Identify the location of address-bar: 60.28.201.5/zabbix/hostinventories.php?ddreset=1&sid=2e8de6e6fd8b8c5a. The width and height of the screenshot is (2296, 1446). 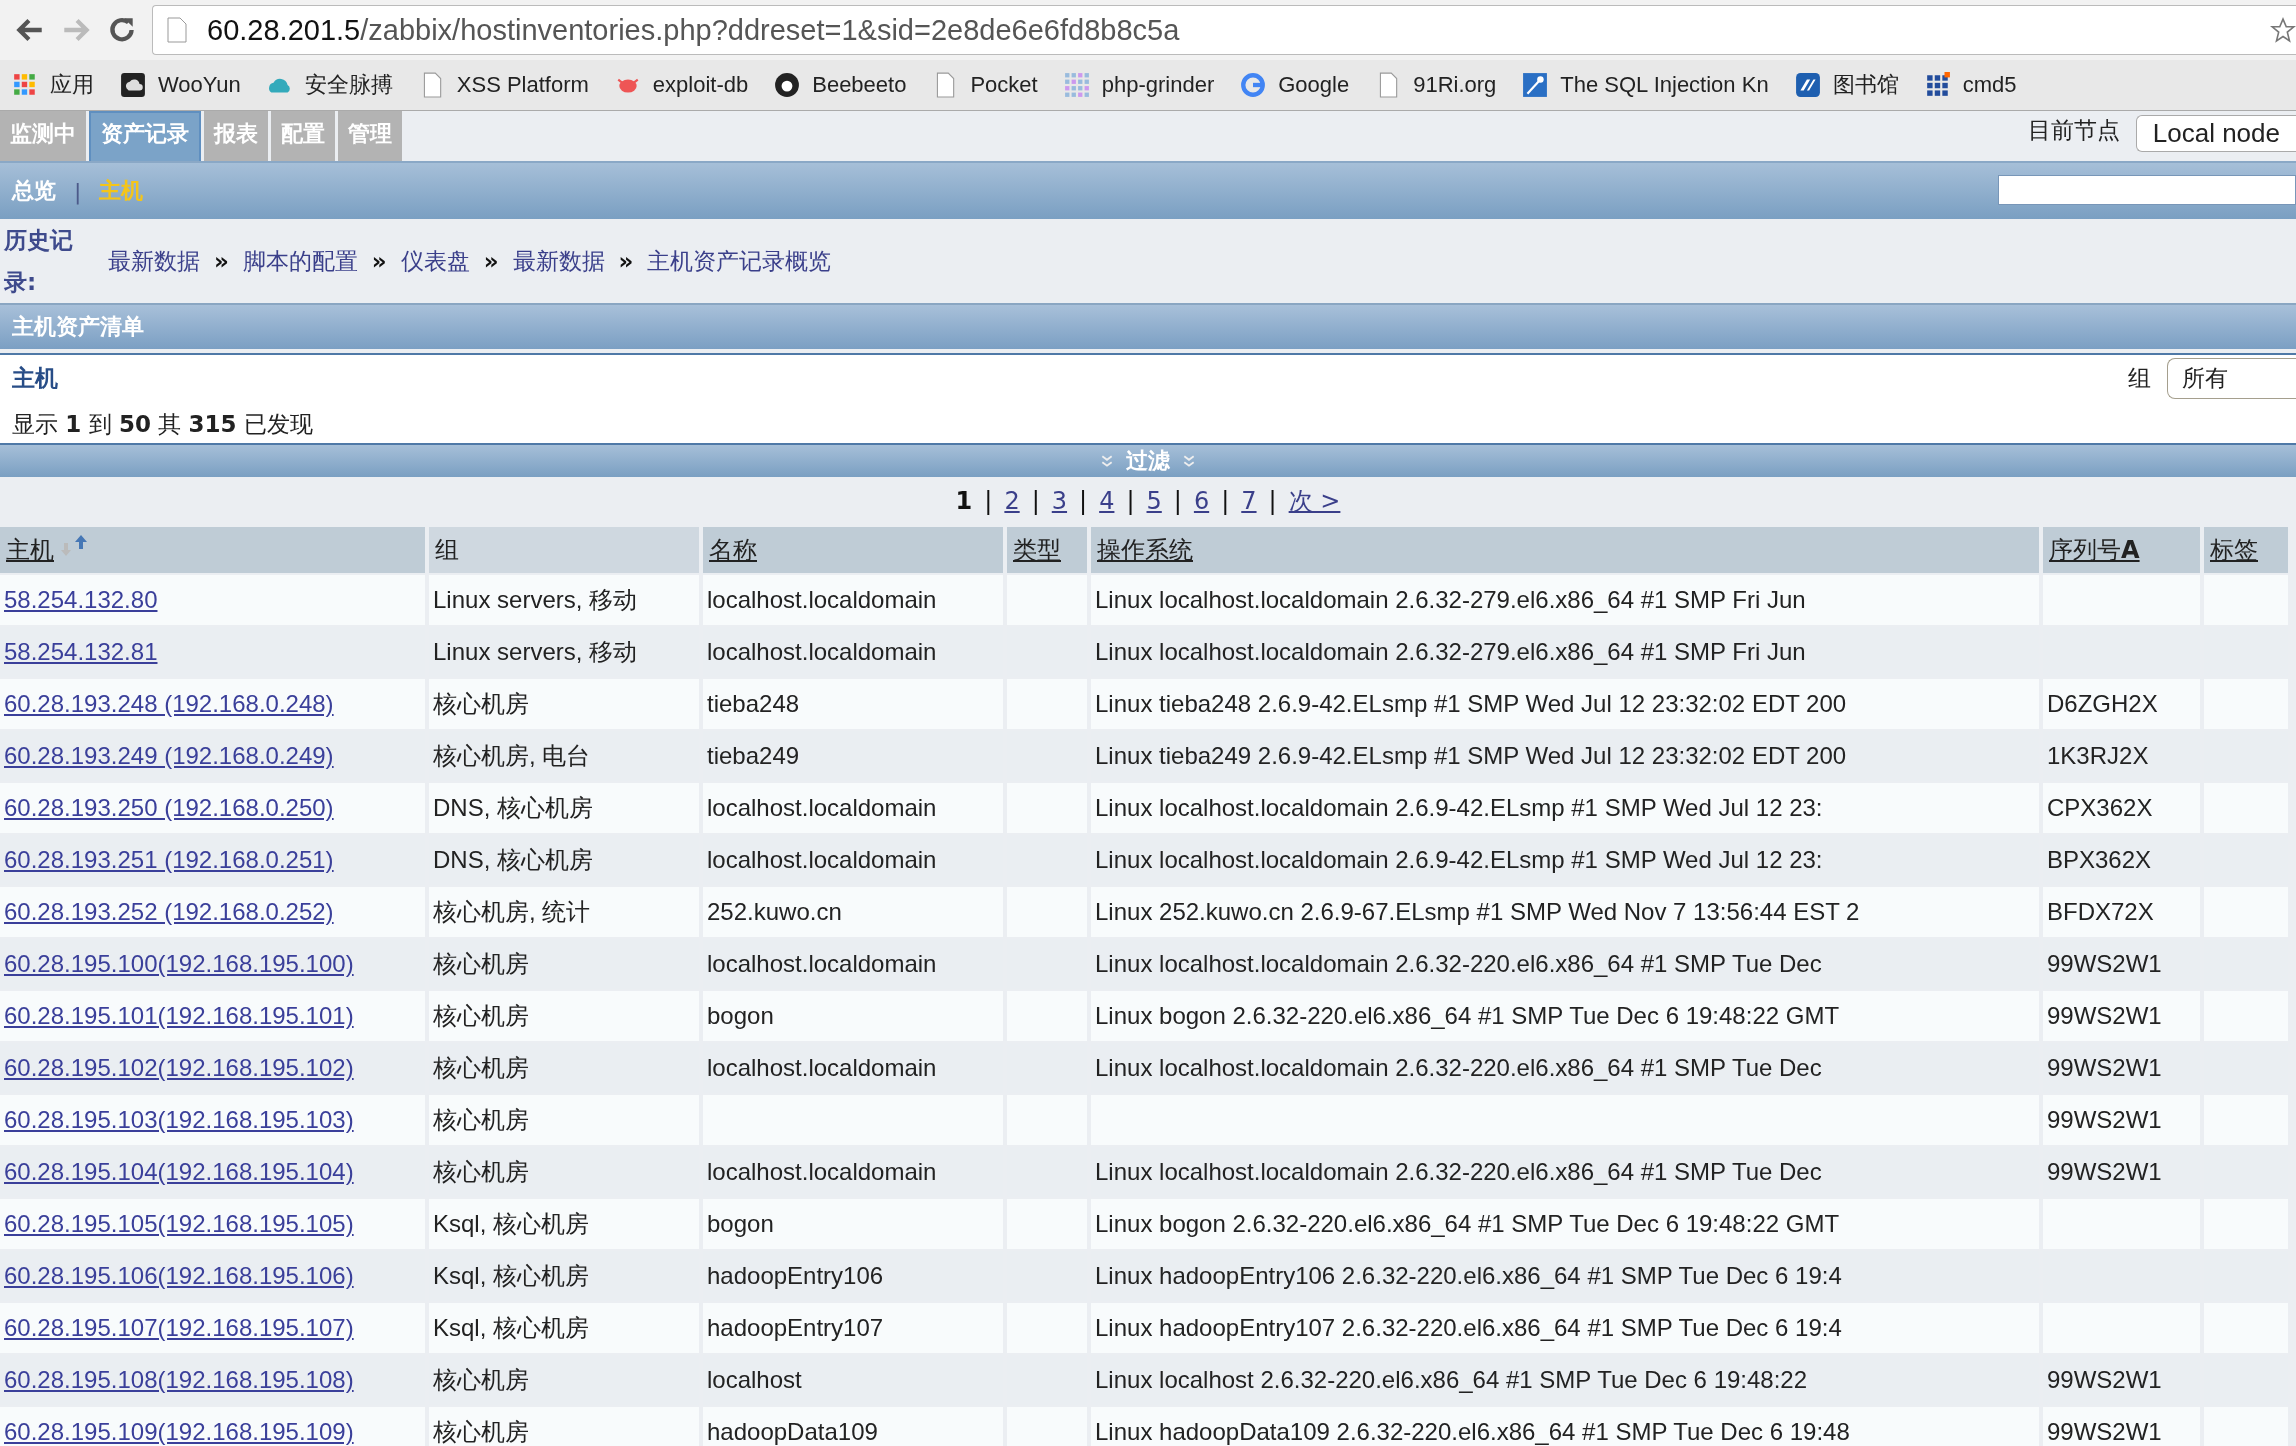
(1224, 30).